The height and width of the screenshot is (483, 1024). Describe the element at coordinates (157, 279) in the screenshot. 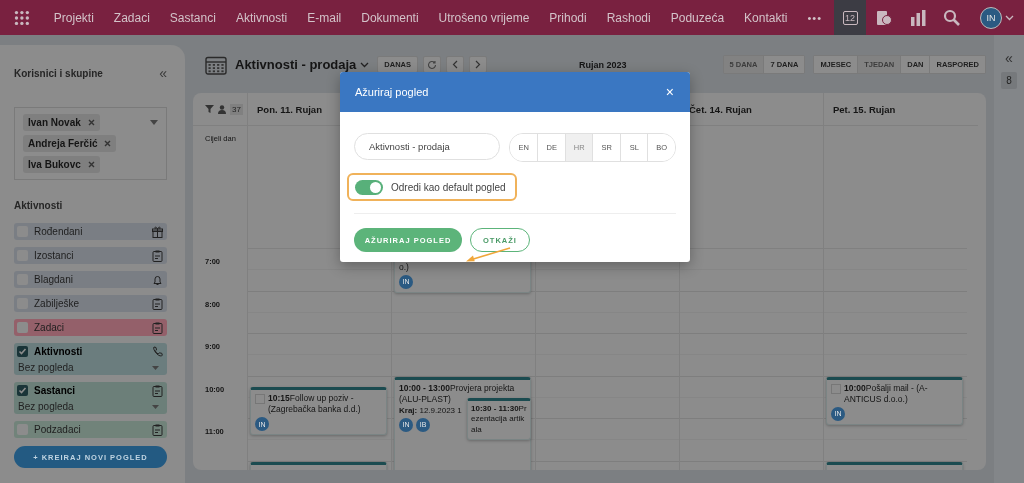

I see `bell-icon` at that location.